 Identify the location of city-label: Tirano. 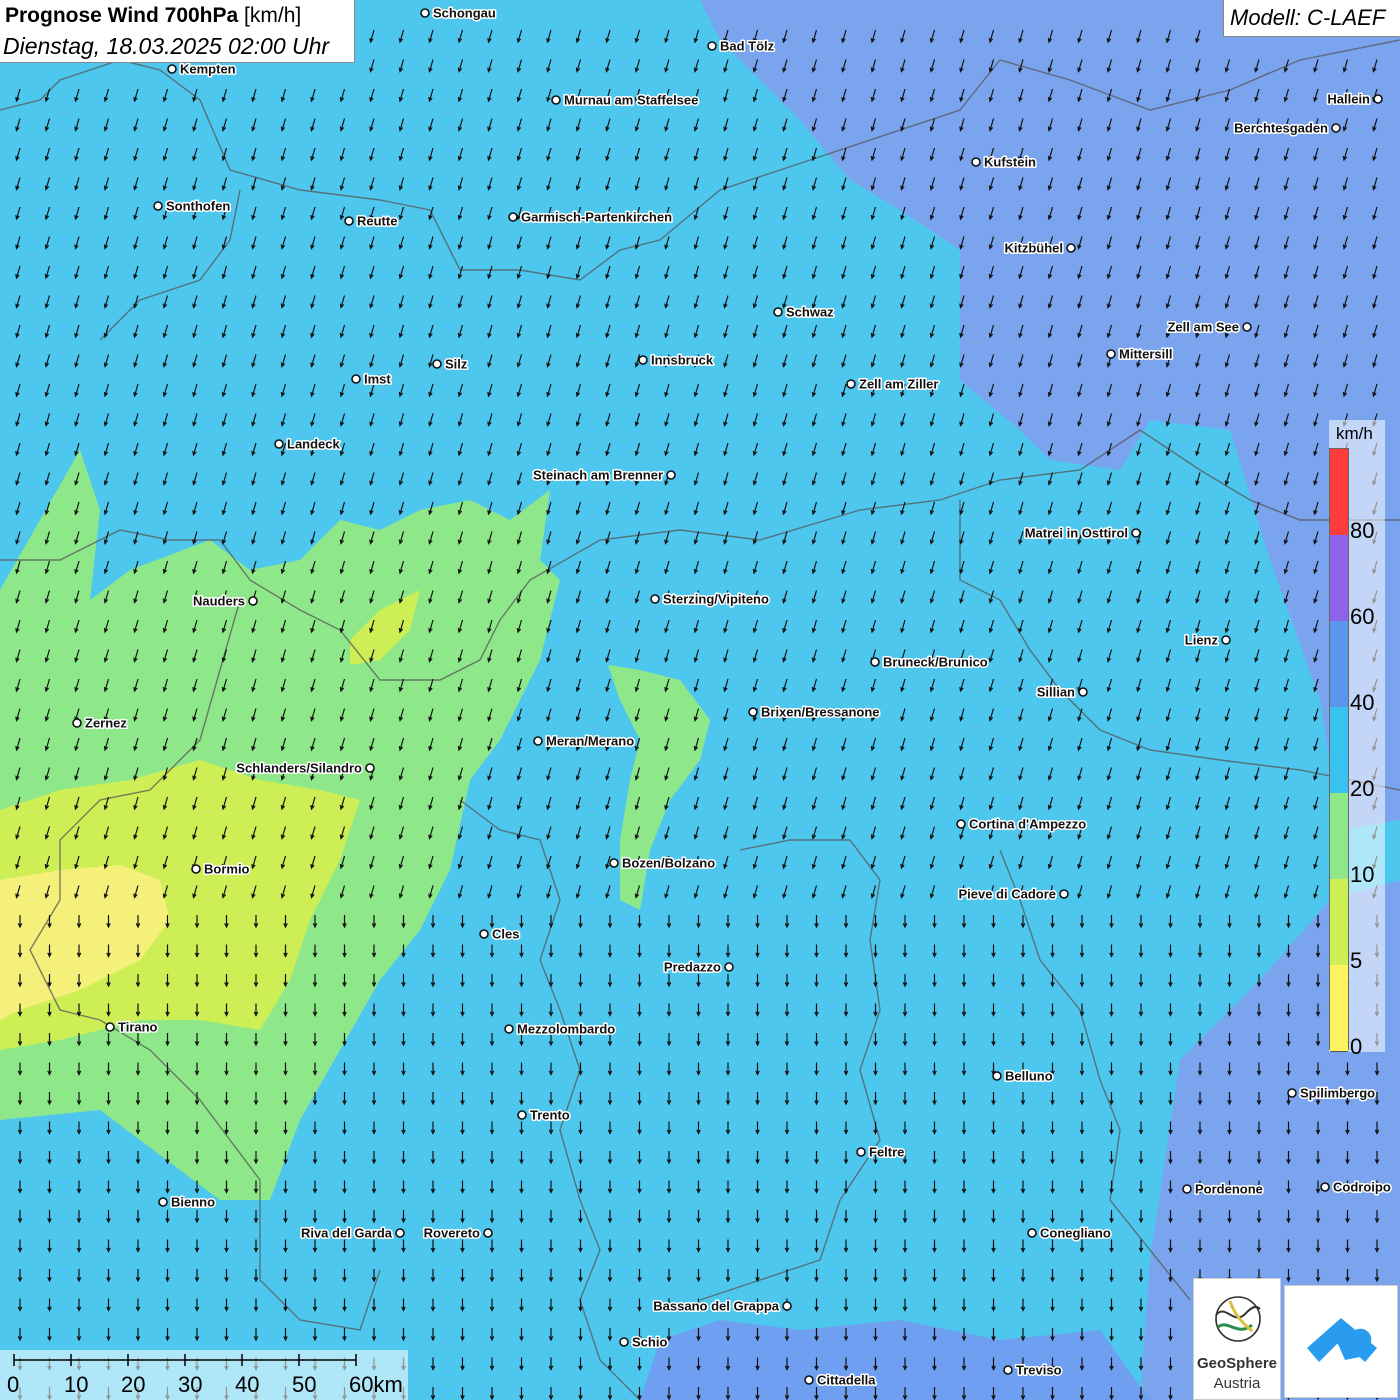
(138, 1027).